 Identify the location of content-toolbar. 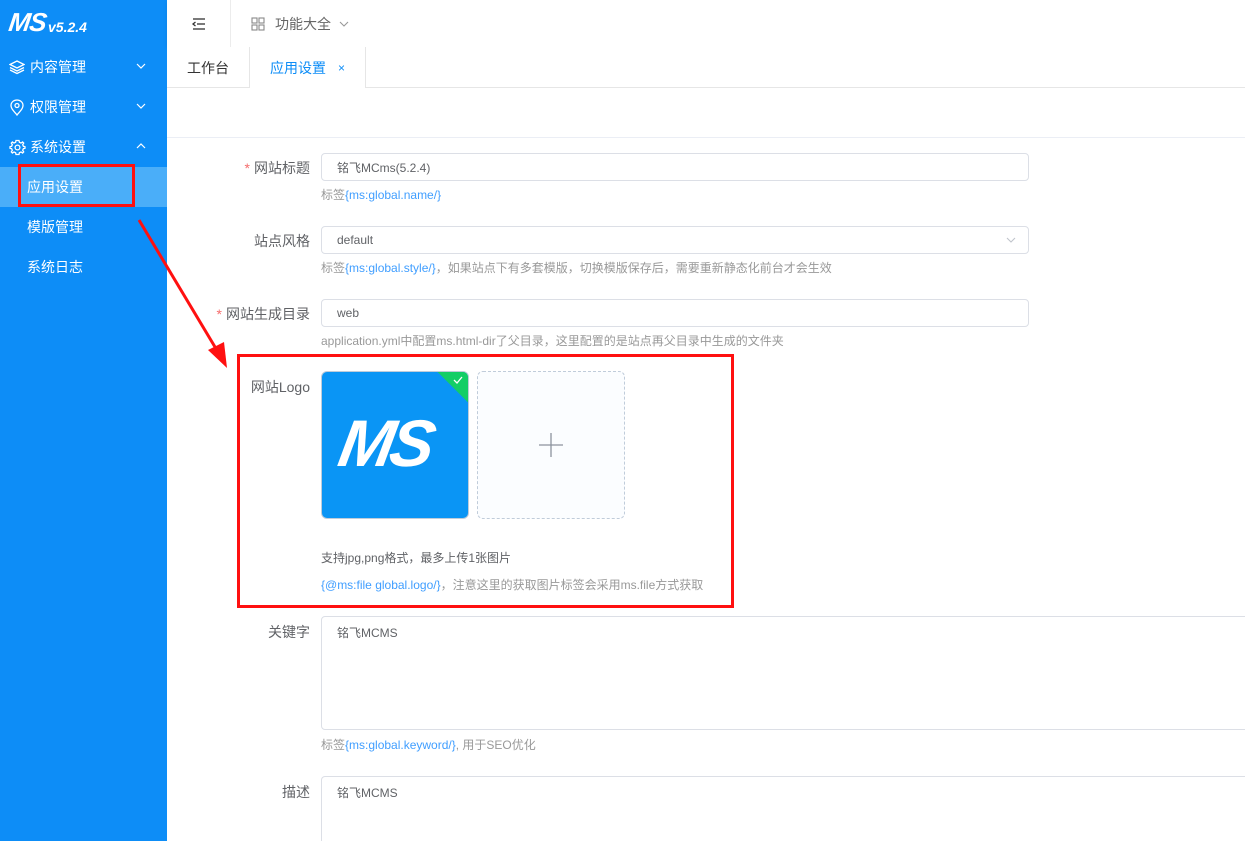
(706, 113).